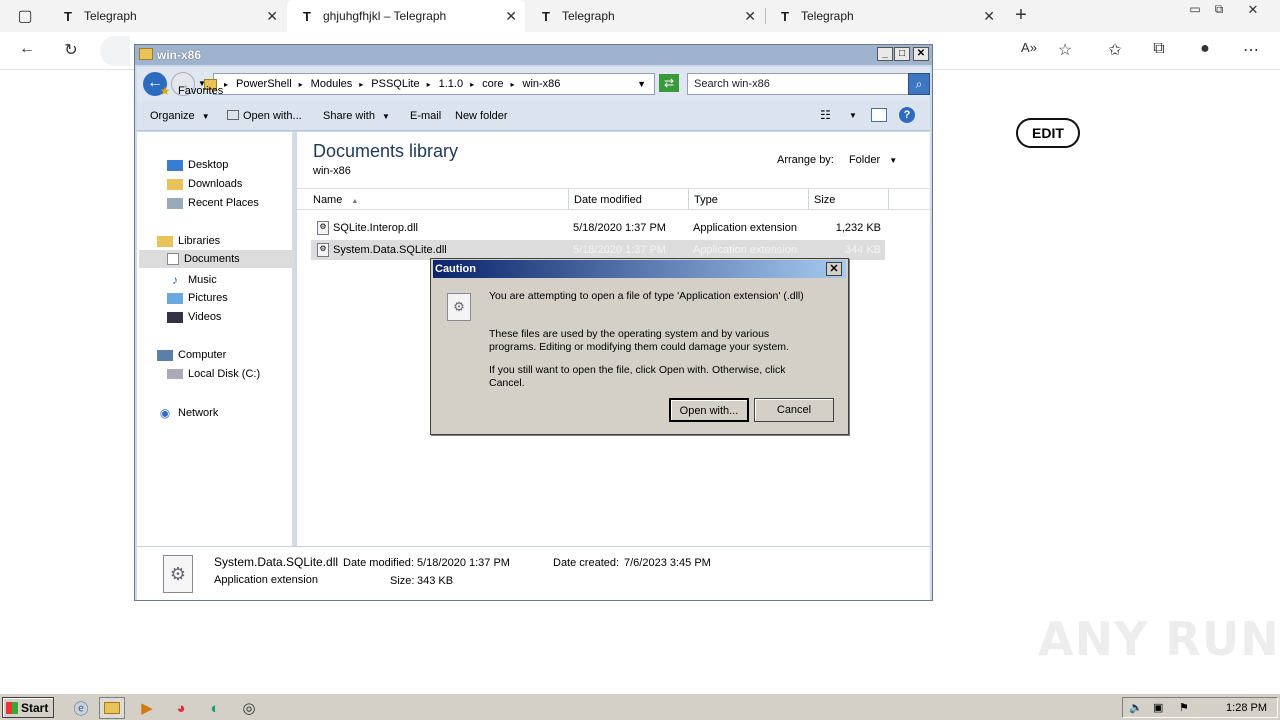 Image resolution: width=1280 pixels, height=720 pixels. I want to click on clock: 1:28 PM, so click(1246, 708).